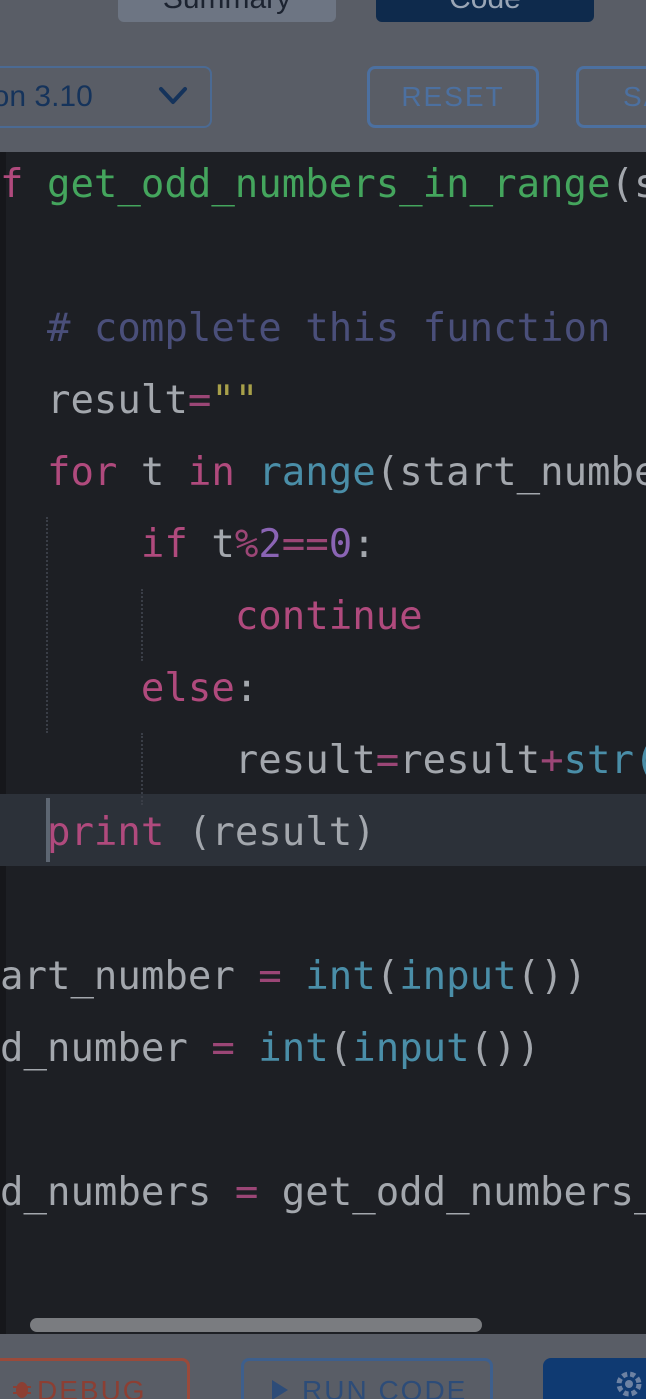  I want to click on run-code-button: RUN CODE, so click(367, 1378).